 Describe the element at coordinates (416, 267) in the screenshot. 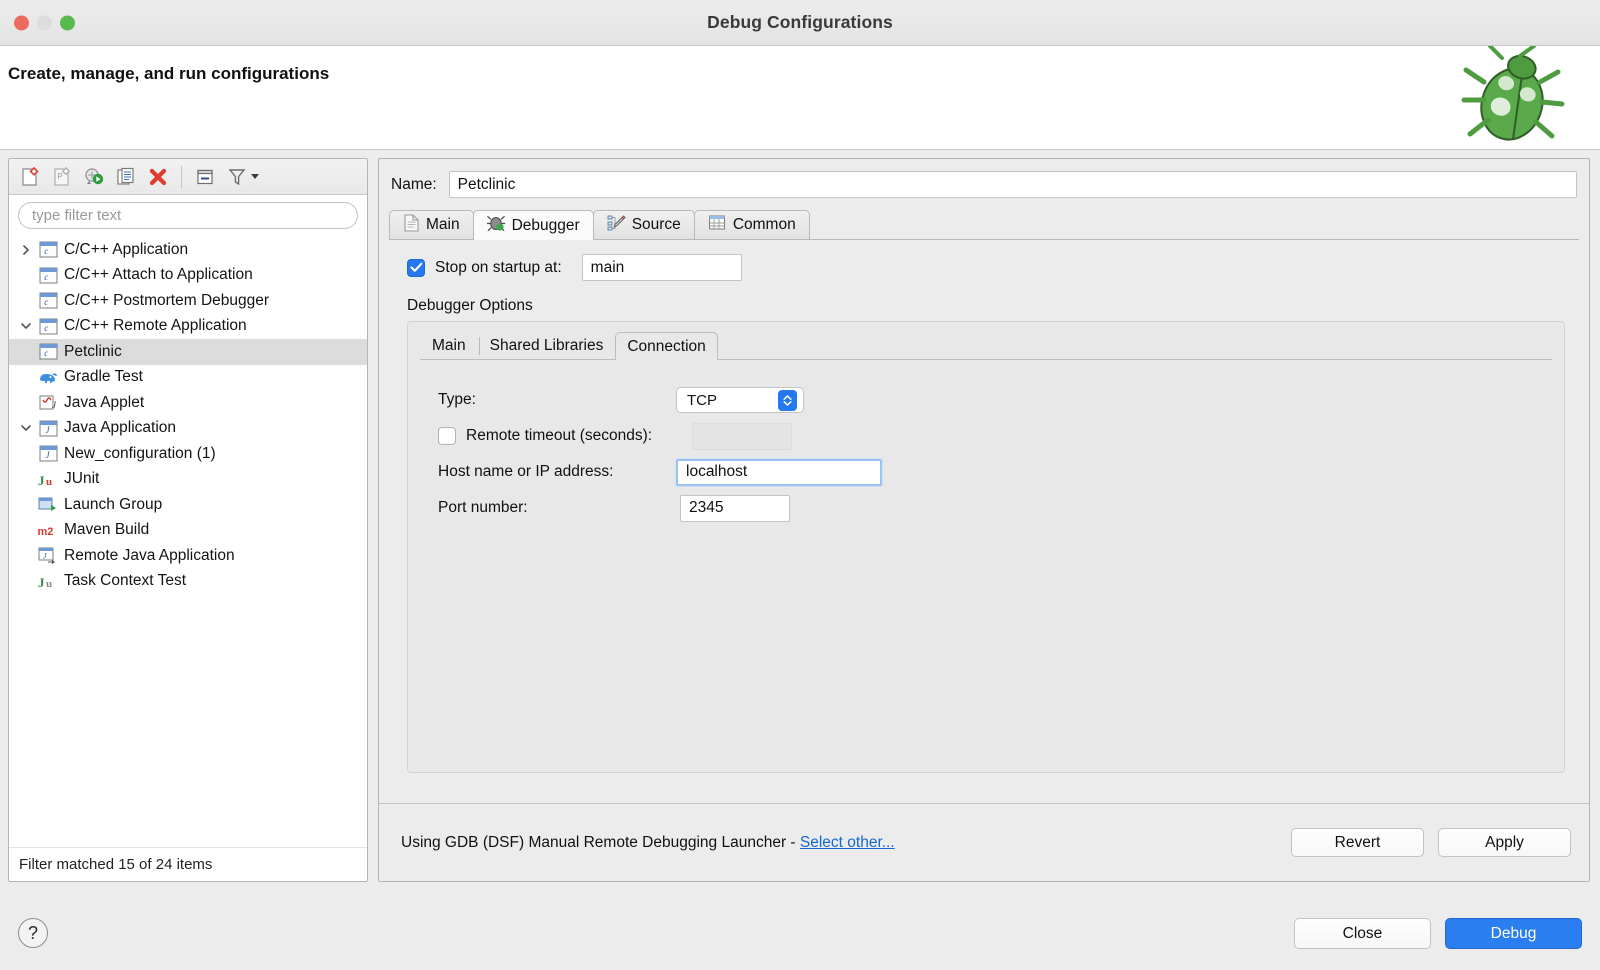

I see `stop-on-startup-checkbox` at that location.